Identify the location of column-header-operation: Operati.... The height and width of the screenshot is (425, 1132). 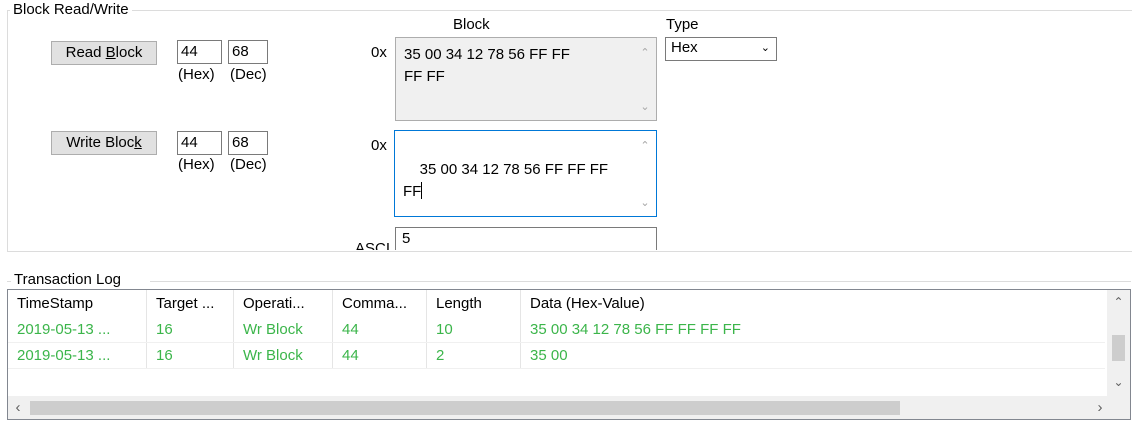
(283, 303).